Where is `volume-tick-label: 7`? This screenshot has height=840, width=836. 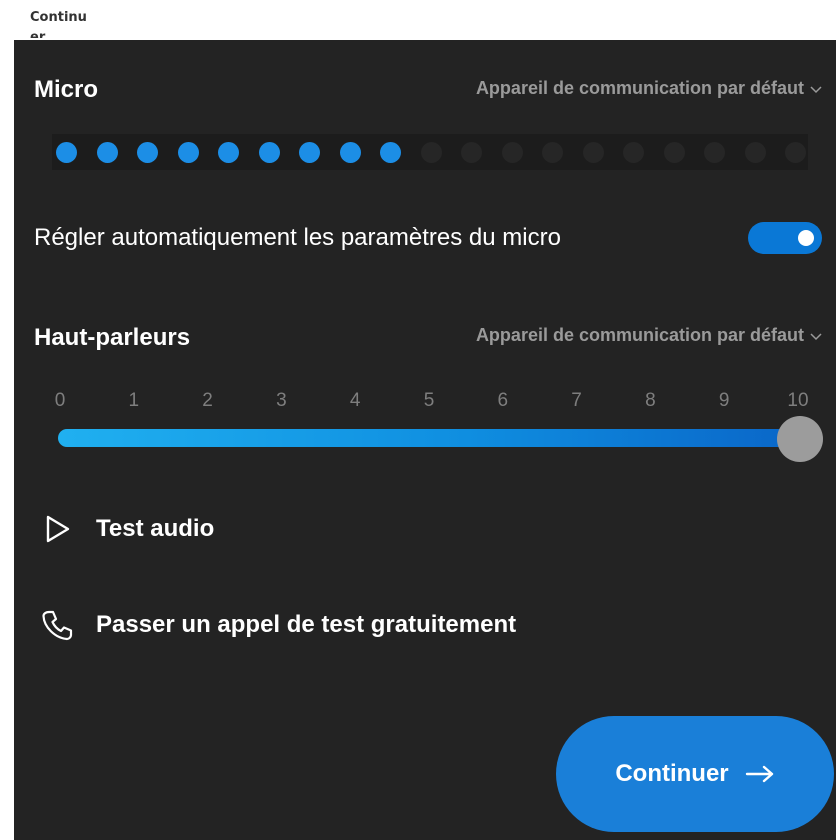 volume-tick-label: 7 is located at coordinates (576, 400).